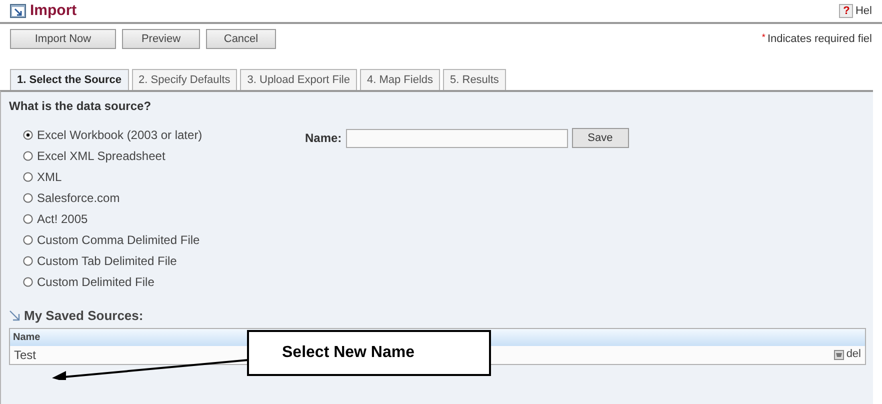 The height and width of the screenshot is (404, 882). What do you see at coordinates (95, 282) in the screenshot?
I see `option-label: Custom Delimited File` at bounding box center [95, 282].